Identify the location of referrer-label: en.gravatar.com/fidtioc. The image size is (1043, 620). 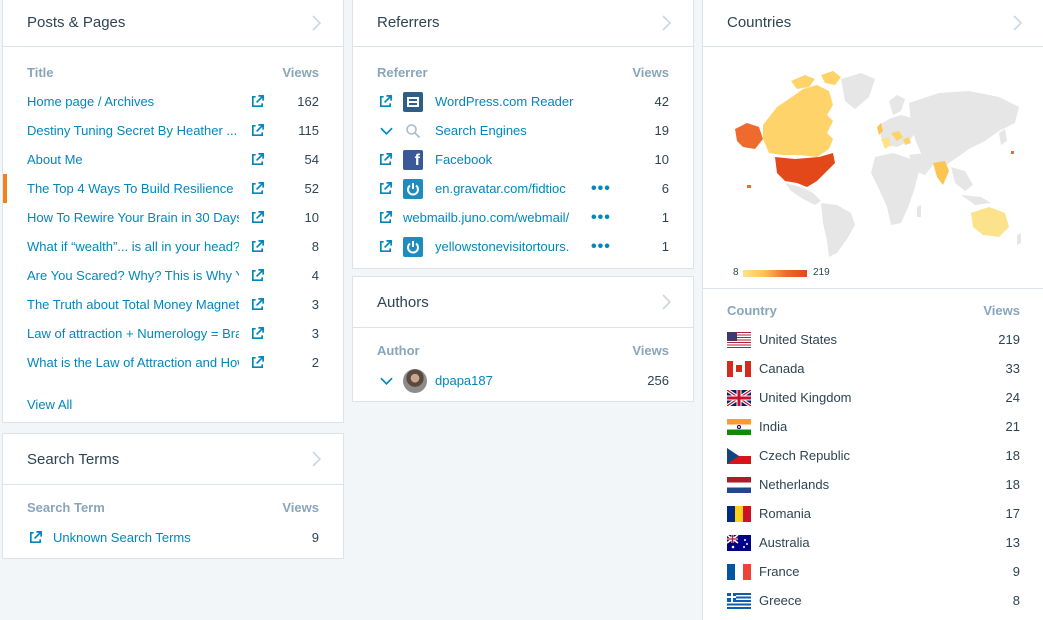
(503, 188).